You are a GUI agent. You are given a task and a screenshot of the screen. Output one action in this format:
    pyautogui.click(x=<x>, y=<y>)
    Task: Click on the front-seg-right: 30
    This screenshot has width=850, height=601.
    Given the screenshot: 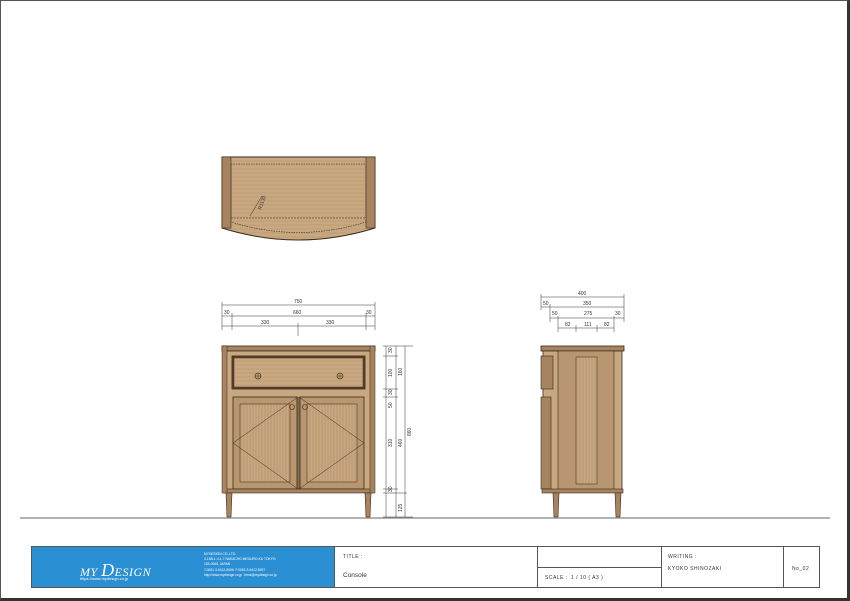 What is the action you would take?
    pyautogui.click(x=369, y=313)
    